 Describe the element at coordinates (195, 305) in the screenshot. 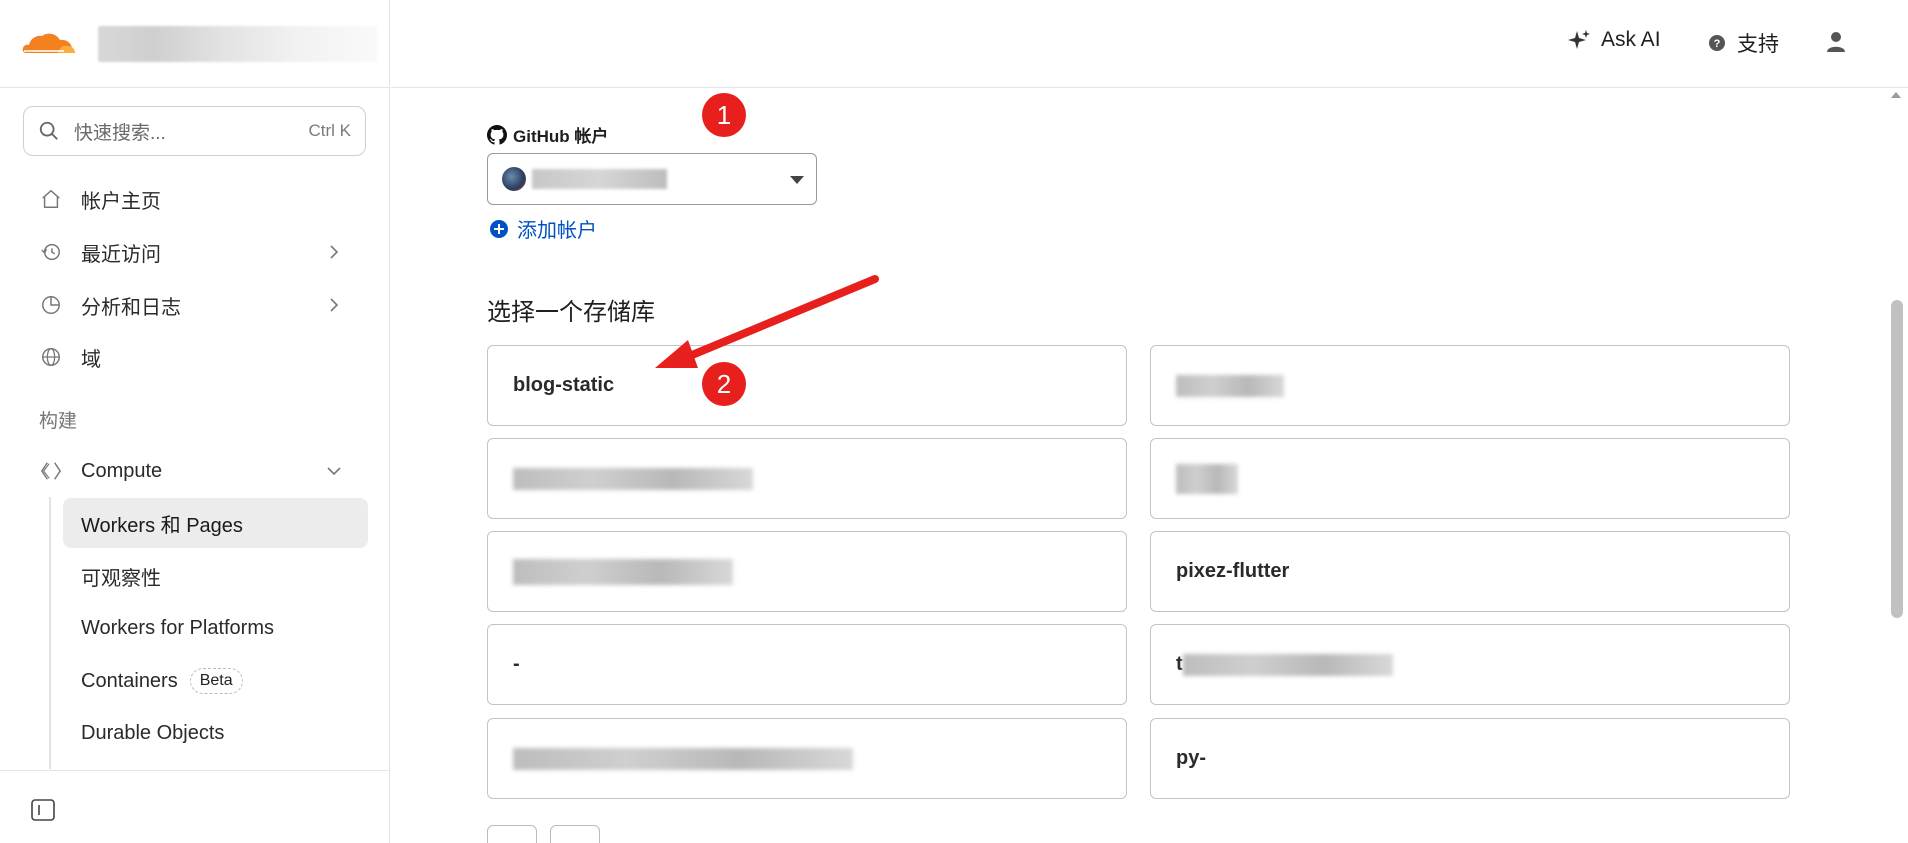

I see `sidebar-item-analytics: 分析和日志` at that location.